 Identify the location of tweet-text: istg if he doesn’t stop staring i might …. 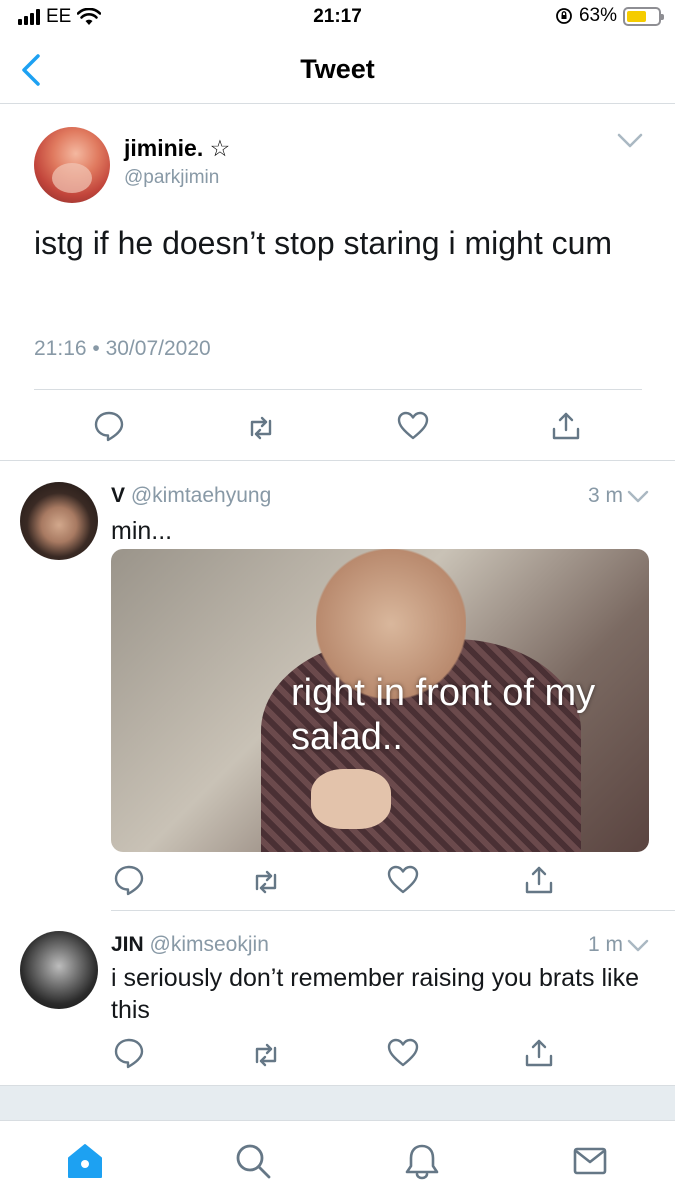
(323, 243).